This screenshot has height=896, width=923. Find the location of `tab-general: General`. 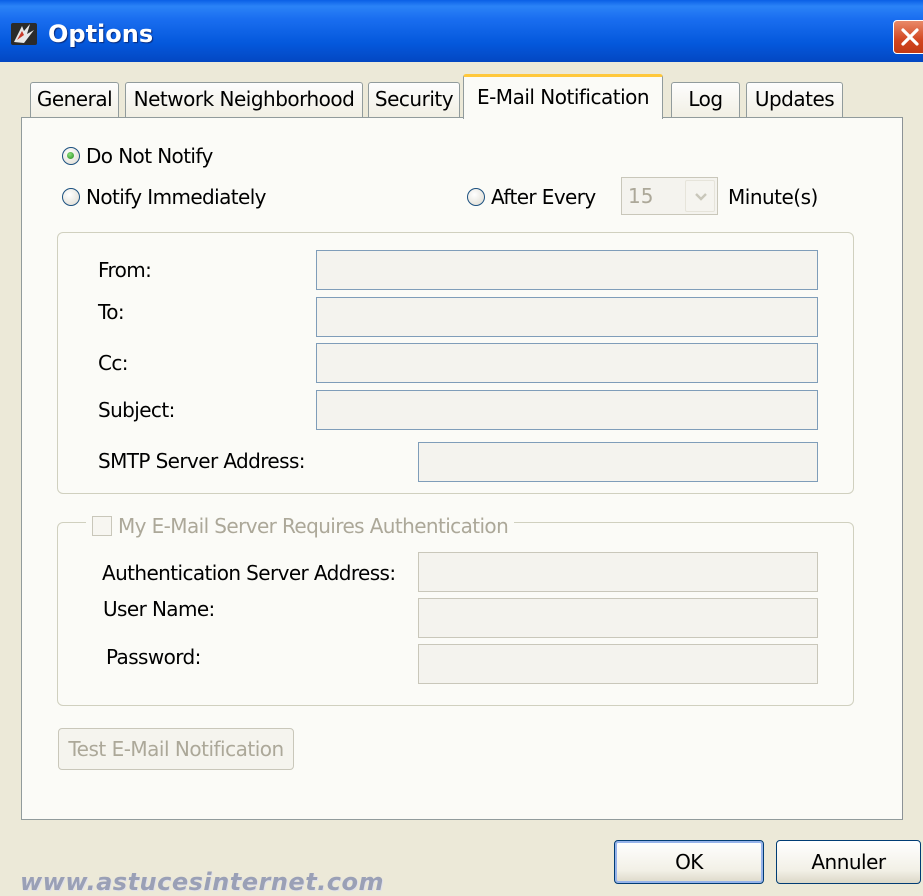

tab-general: General is located at coordinates (74, 99).